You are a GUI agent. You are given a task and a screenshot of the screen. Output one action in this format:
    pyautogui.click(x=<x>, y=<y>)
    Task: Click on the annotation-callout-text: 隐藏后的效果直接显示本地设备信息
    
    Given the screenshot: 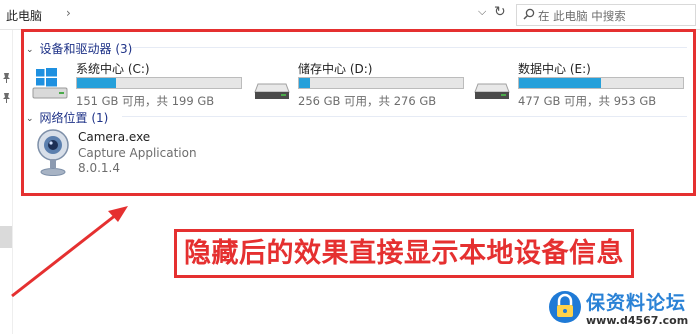 What is the action you would take?
    pyautogui.click(x=404, y=253)
    